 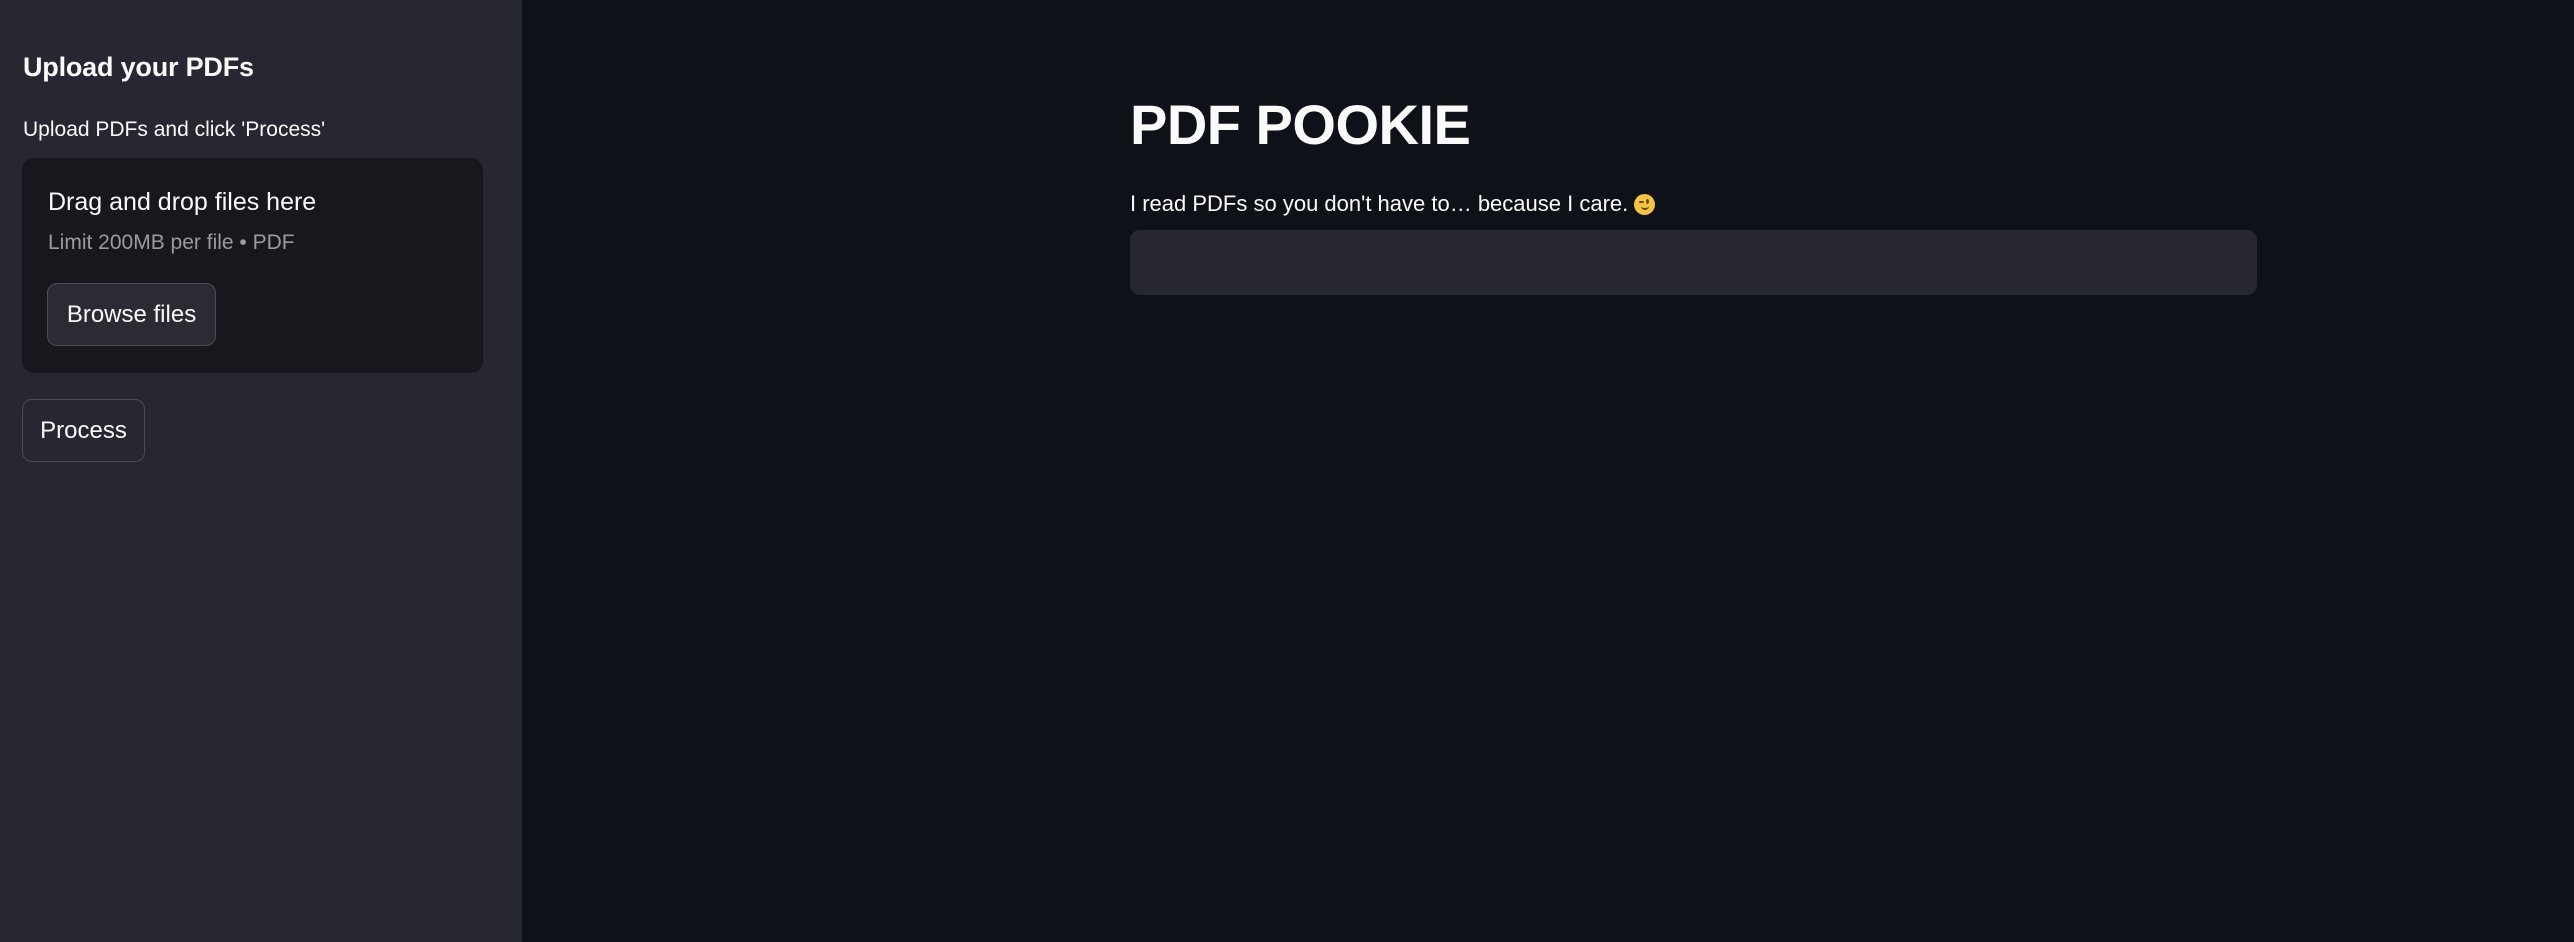 What do you see at coordinates (182, 202) in the screenshot?
I see `dropzone-instructions: Drag and drop files here` at bounding box center [182, 202].